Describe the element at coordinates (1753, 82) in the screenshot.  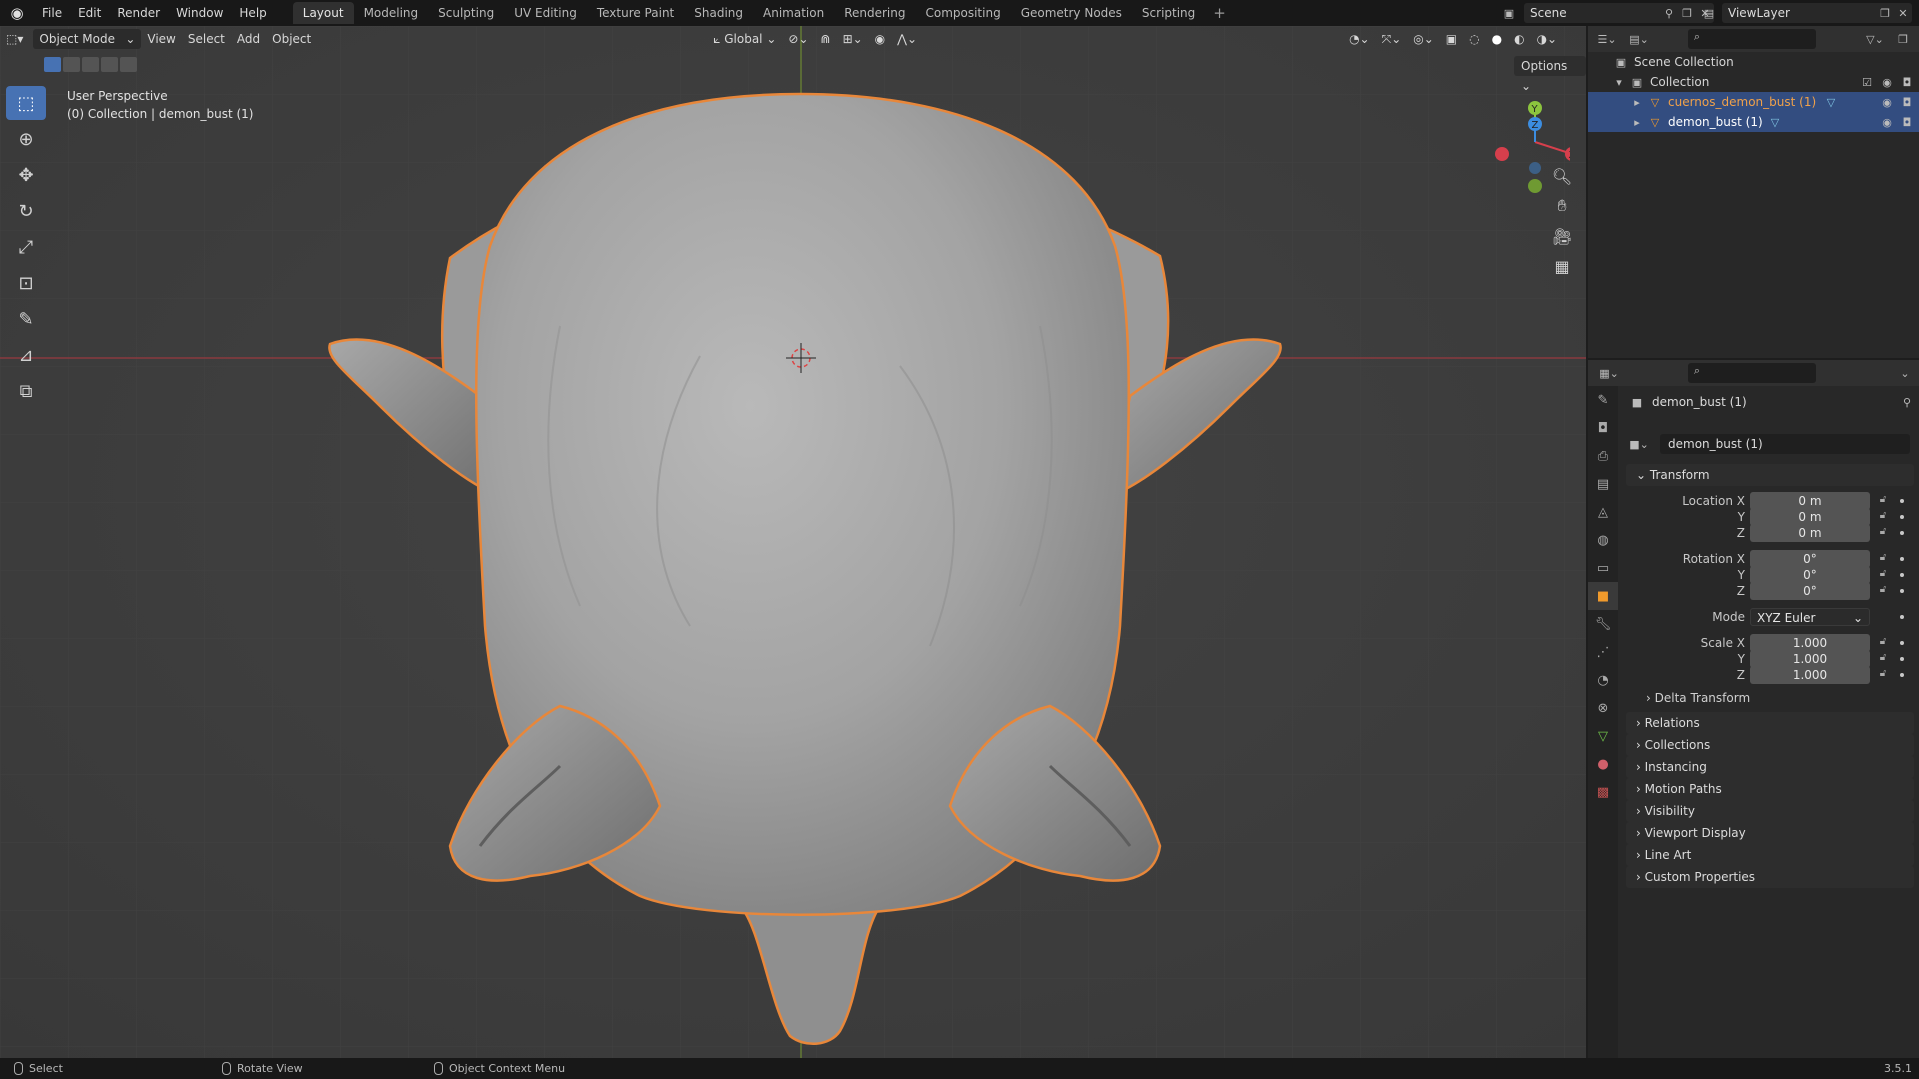
I see `outliner-row-collection: ▾ ▣ Collection ☑ ◉ ◘` at that location.